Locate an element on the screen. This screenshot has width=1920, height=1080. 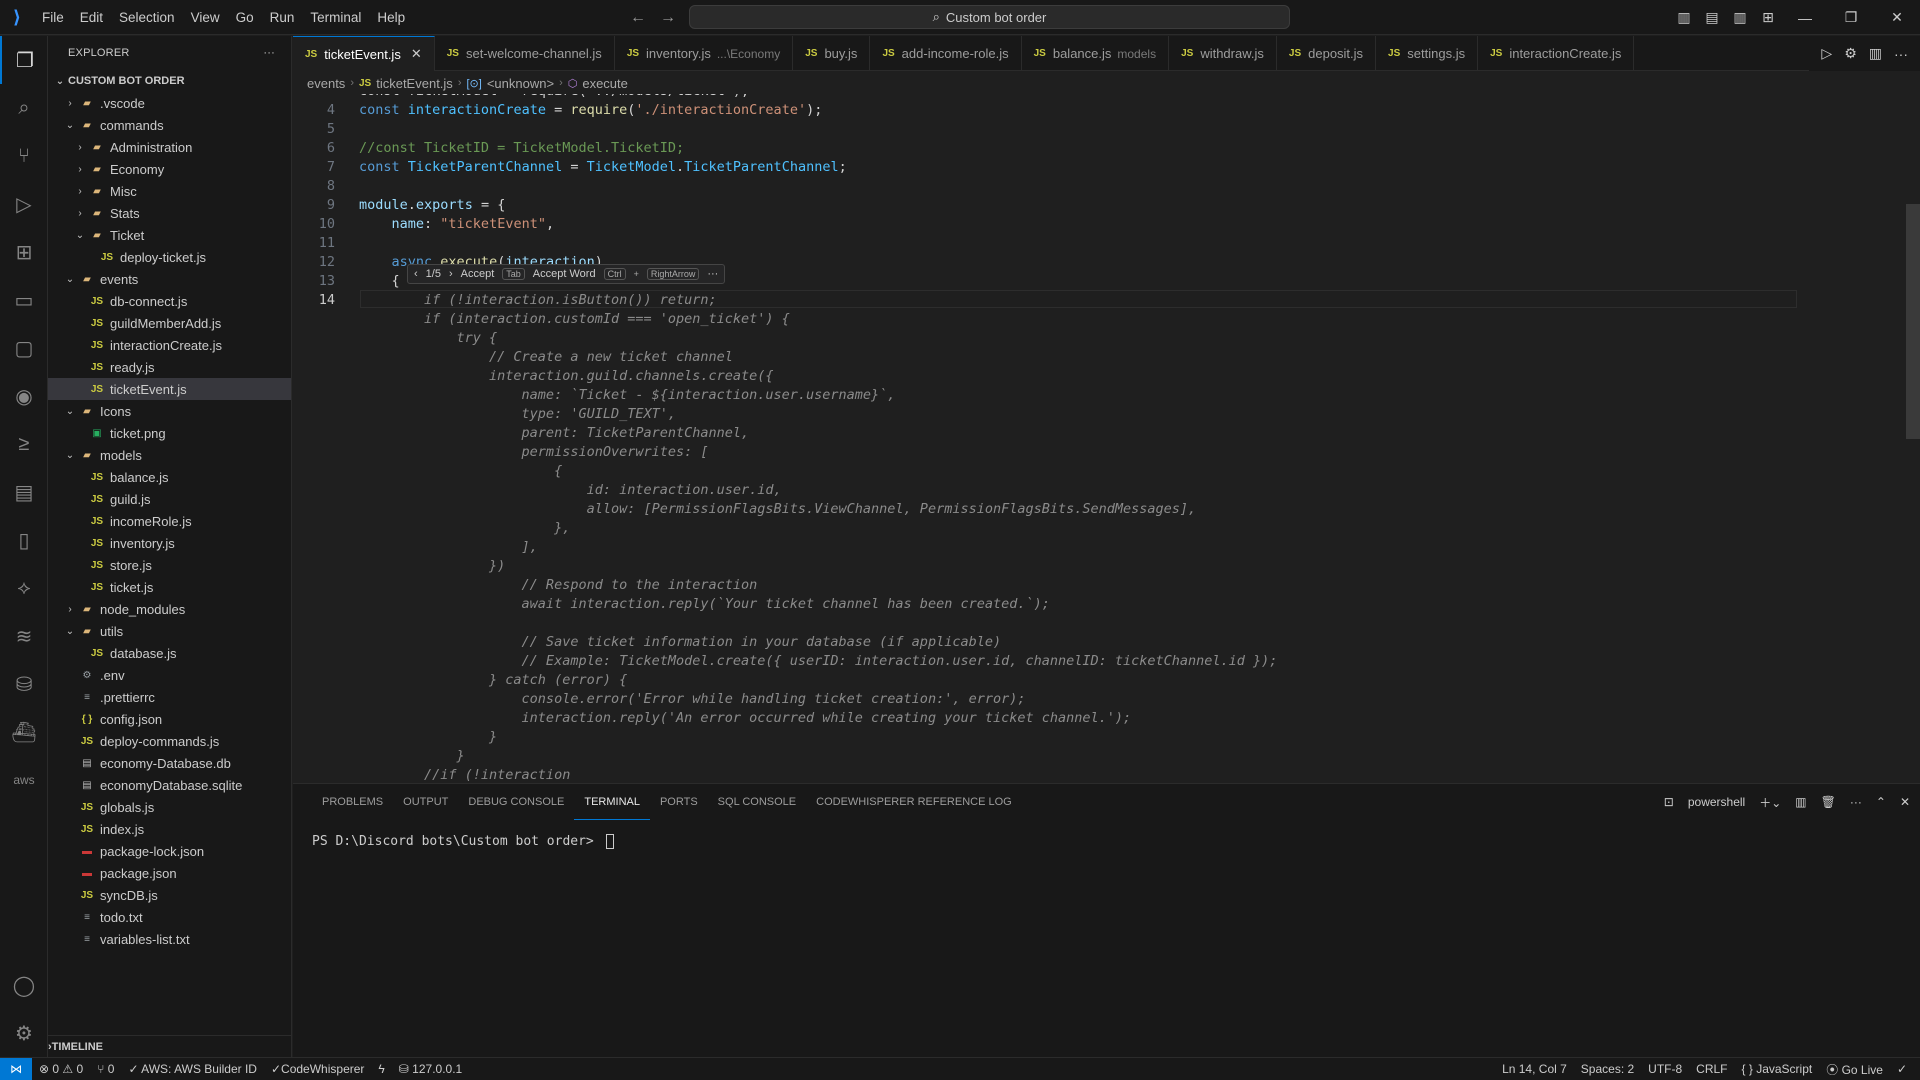
editor-scrollbar is located at coordinates (1913, 321).